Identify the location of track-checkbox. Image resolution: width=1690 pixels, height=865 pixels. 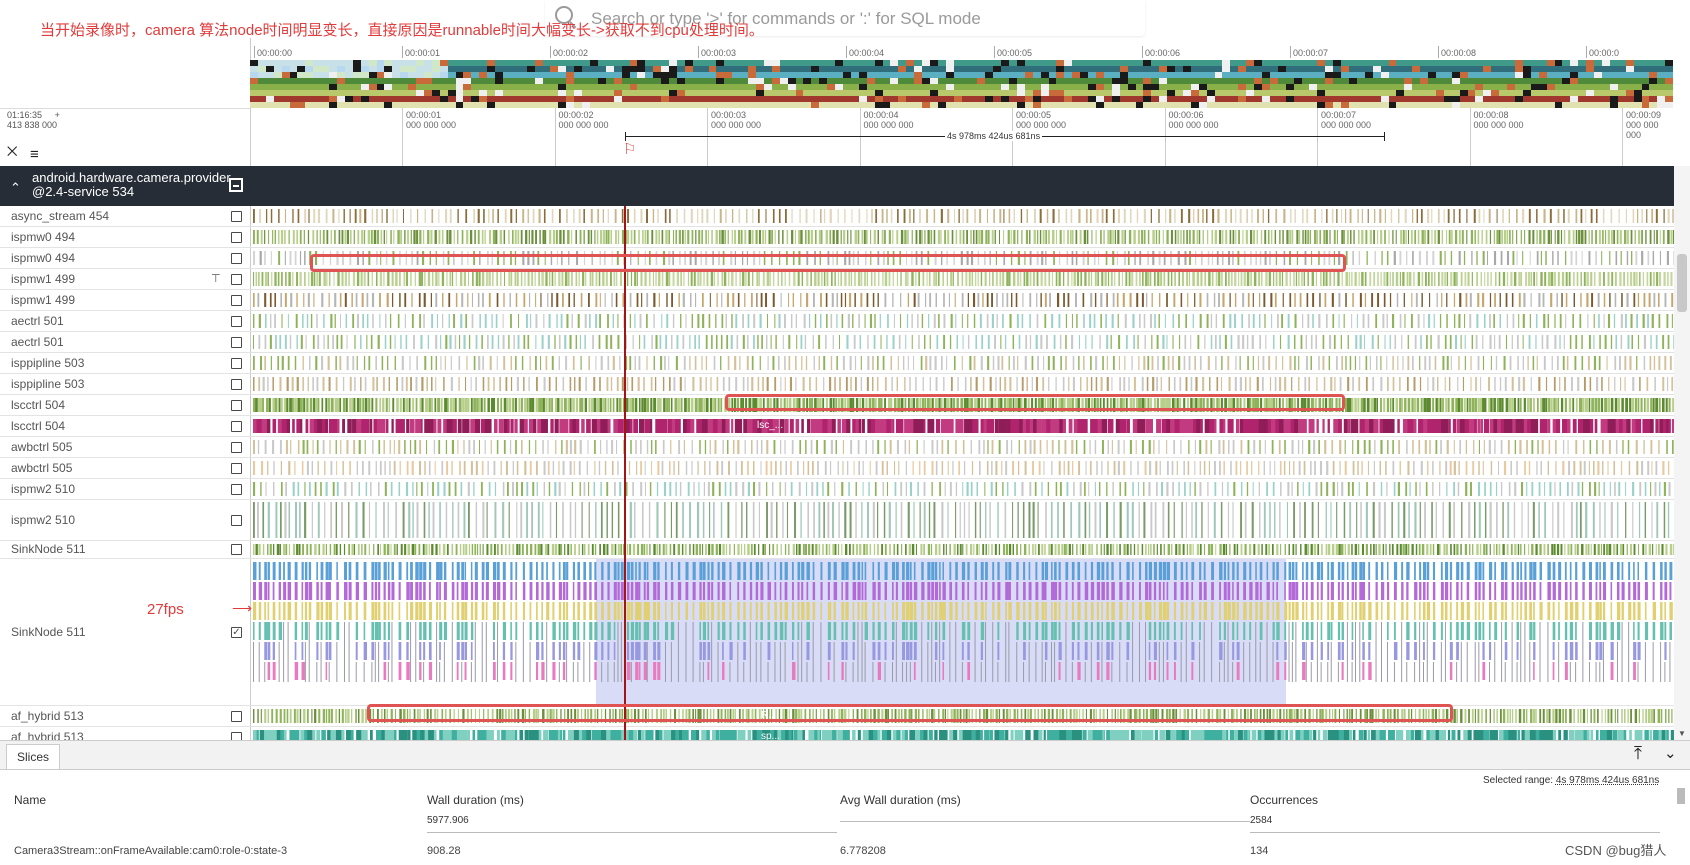
(236, 384).